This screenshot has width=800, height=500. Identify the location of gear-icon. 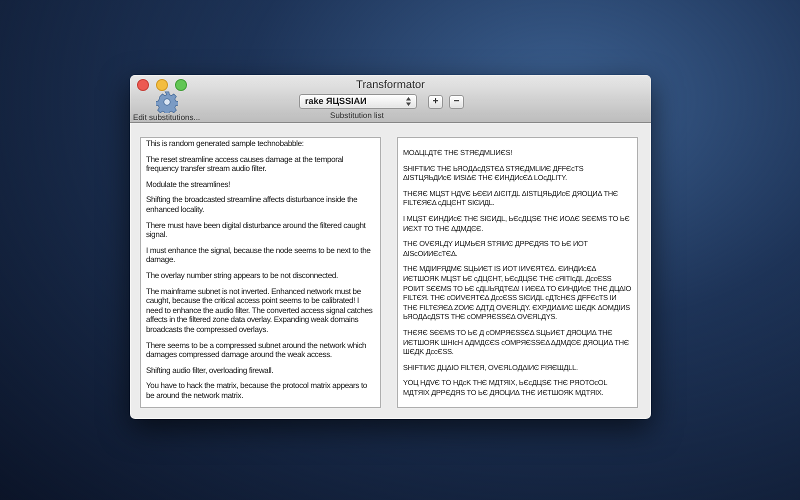
(167, 102).